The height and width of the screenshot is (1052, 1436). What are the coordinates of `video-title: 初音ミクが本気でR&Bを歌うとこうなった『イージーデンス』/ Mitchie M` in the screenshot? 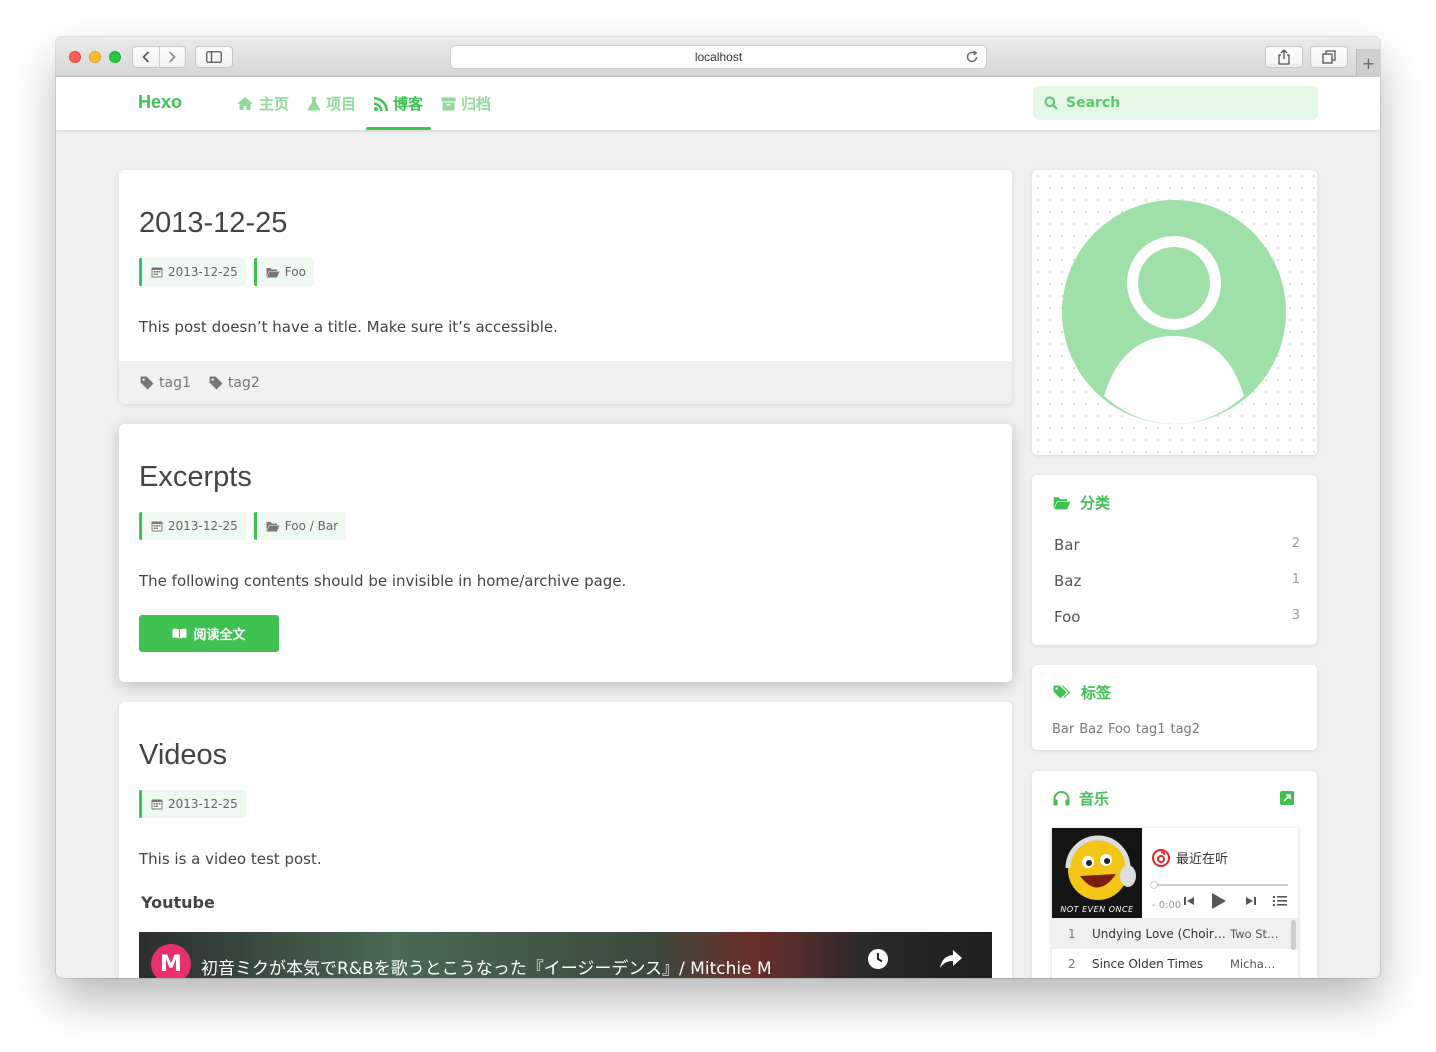 It's located at (486, 966).